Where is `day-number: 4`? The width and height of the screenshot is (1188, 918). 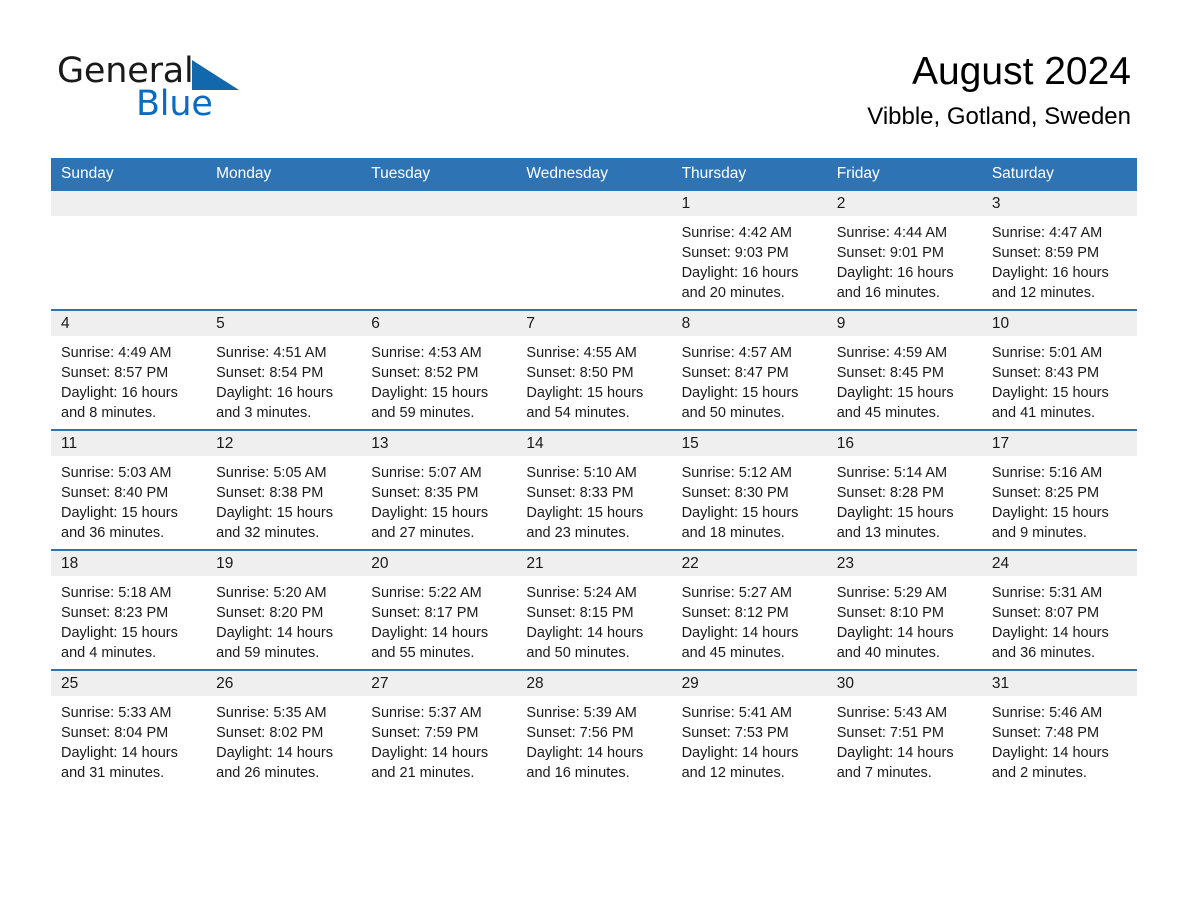
day-number: 4 is located at coordinates (129, 323).